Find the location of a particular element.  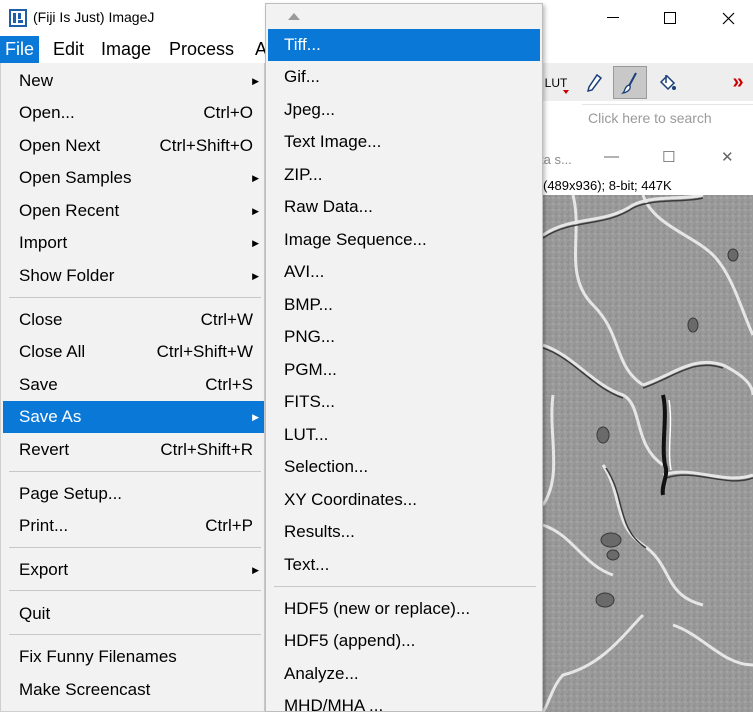

menu-item-close: Close Ctrl+W is located at coordinates (133, 320).